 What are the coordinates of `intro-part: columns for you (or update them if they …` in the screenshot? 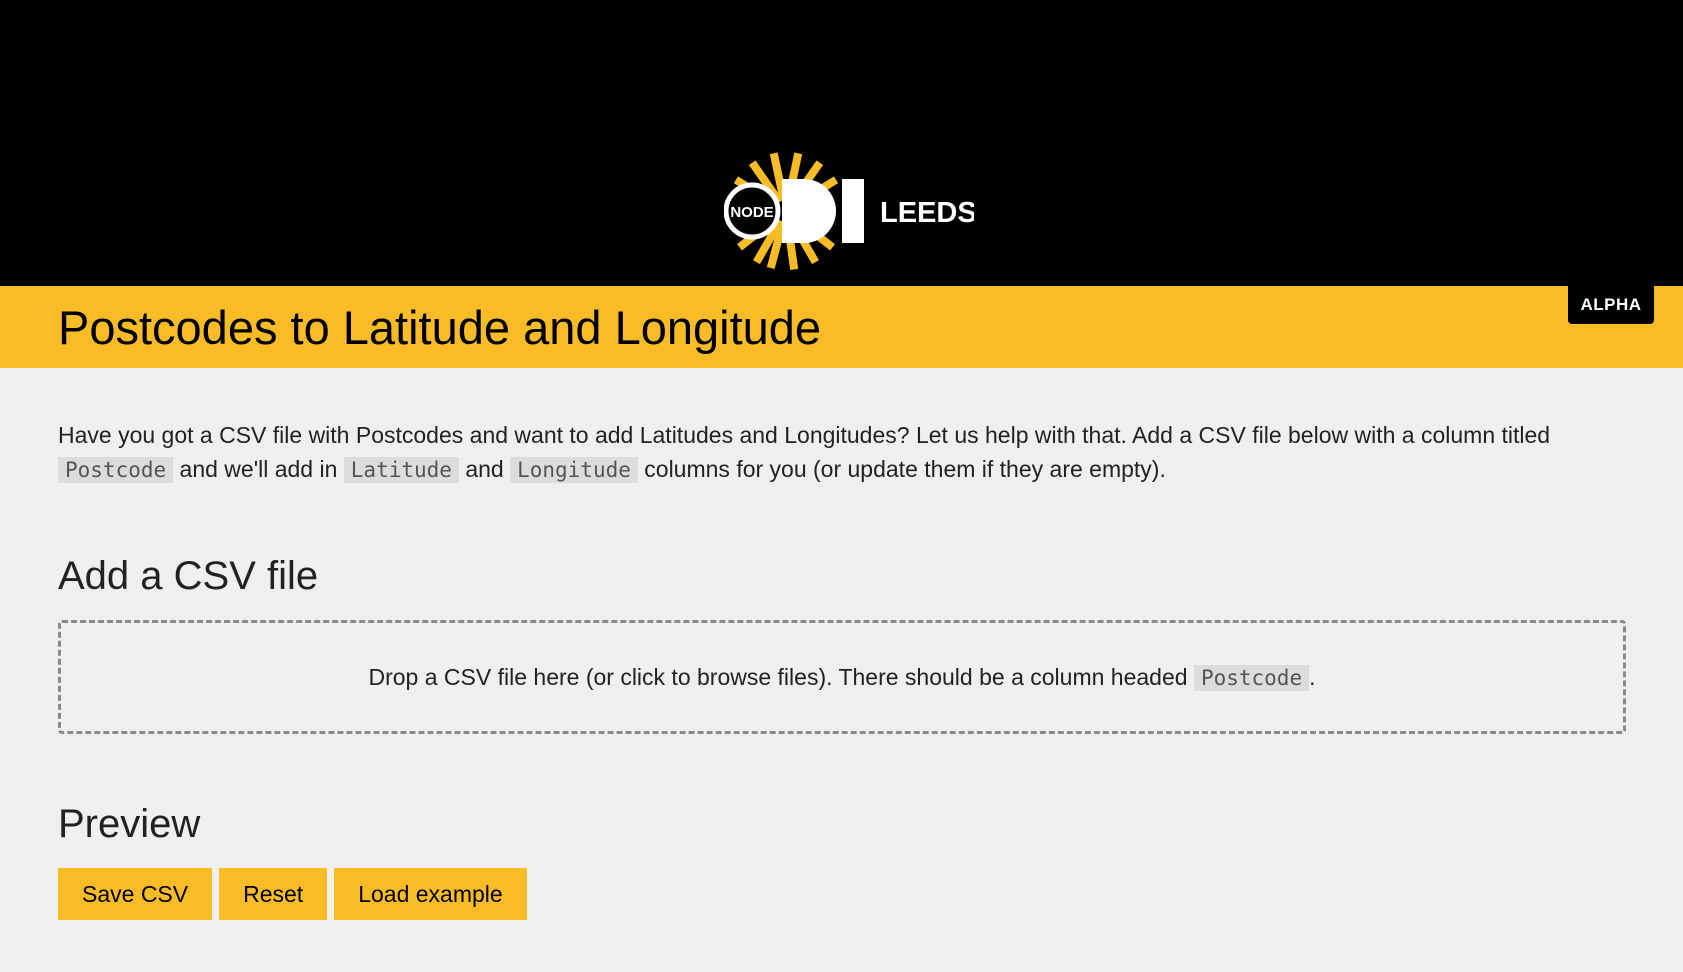 It's located at (901, 469).